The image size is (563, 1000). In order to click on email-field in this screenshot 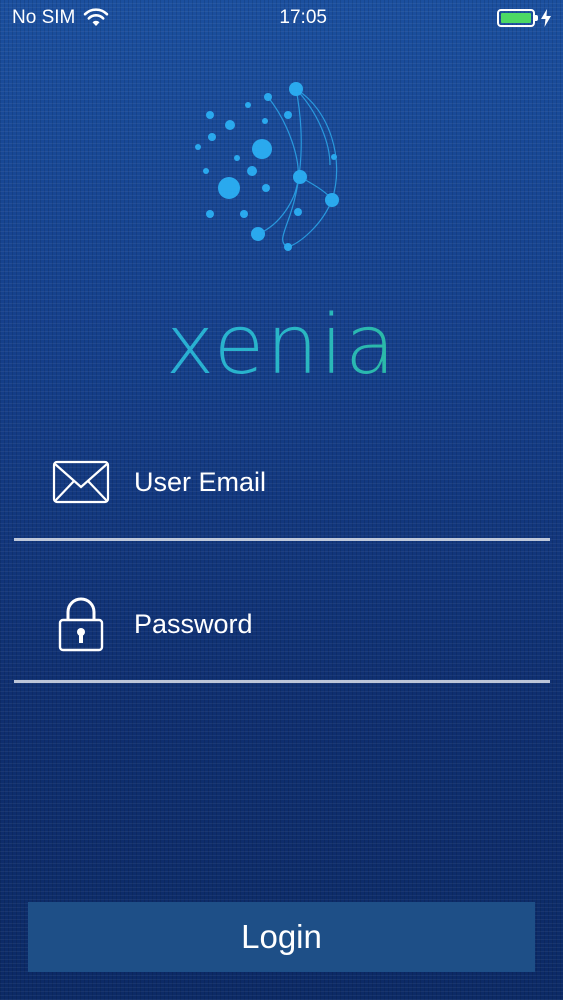, I will do `click(282, 499)`.